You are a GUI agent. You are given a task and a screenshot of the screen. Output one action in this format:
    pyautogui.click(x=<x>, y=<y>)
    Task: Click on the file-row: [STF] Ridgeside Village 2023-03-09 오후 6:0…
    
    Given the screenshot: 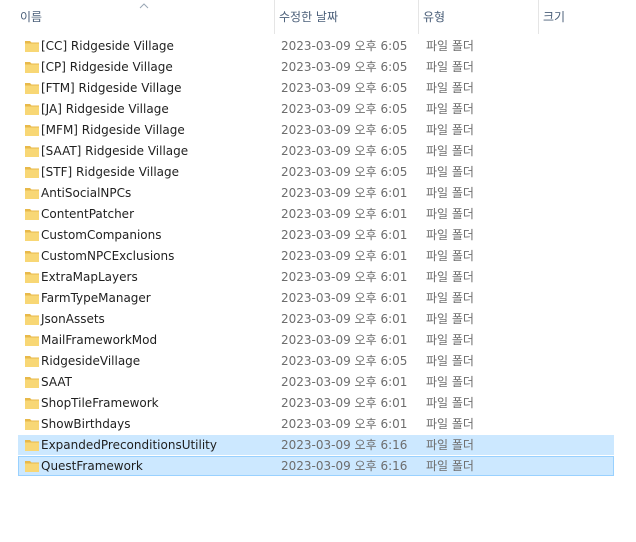 What is the action you would take?
    pyautogui.click(x=316, y=172)
    